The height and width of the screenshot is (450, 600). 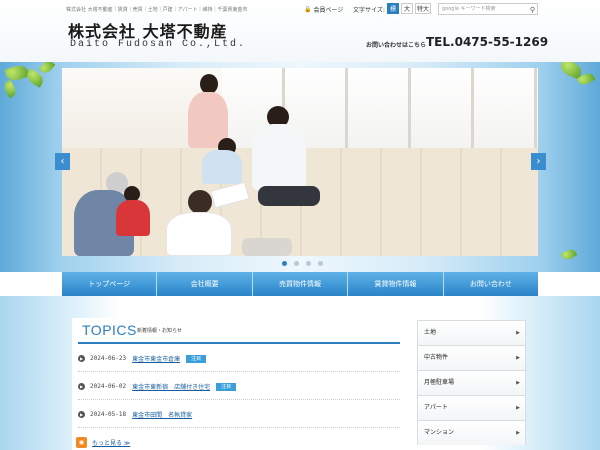 What do you see at coordinates (369, 10) in the screenshot?
I see `font-size-label: 文字サイズ:` at bounding box center [369, 10].